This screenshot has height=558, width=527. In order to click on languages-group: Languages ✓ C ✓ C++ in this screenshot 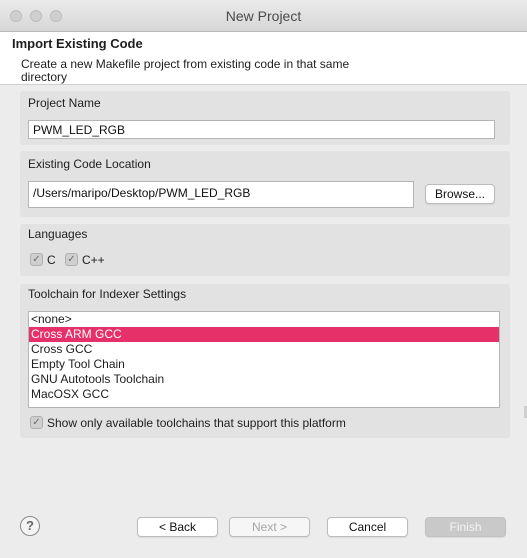, I will do `click(265, 250)`.